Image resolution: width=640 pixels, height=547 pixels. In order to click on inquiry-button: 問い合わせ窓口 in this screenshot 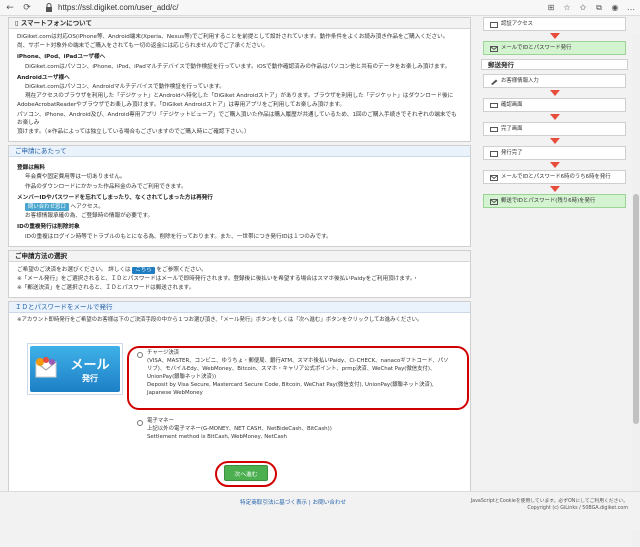, I will do `click(47, 207)`.